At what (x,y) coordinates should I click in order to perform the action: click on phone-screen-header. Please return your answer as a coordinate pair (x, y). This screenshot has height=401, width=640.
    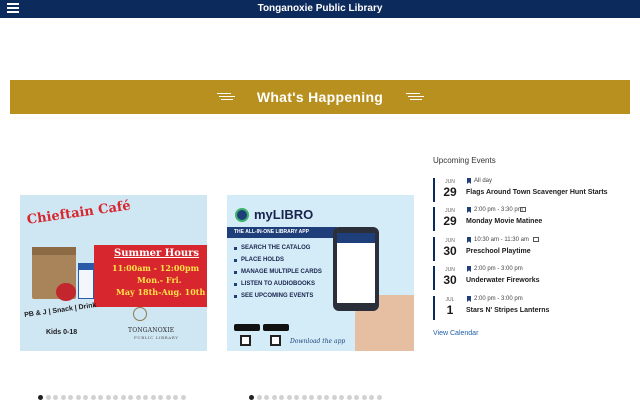
    Looking at the image, I should click on (356, 238).